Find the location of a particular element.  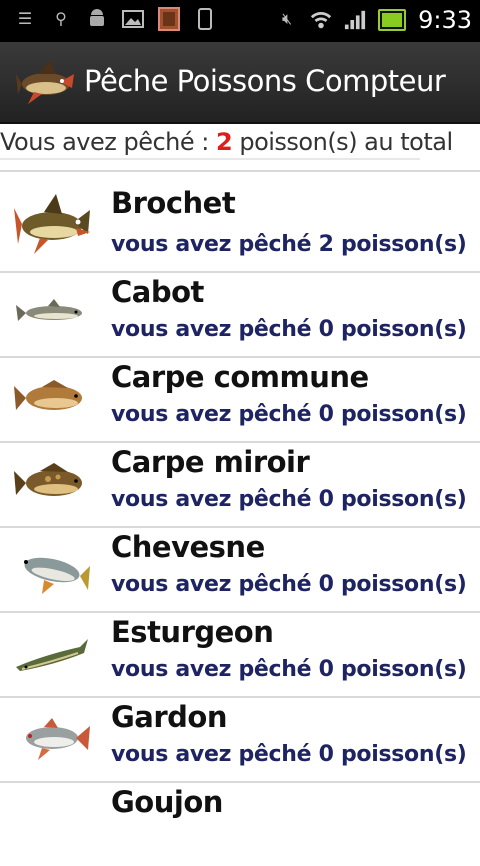

fish-count: vous avez pêché 2 poisson(s) is located at coordinates (289, 244).